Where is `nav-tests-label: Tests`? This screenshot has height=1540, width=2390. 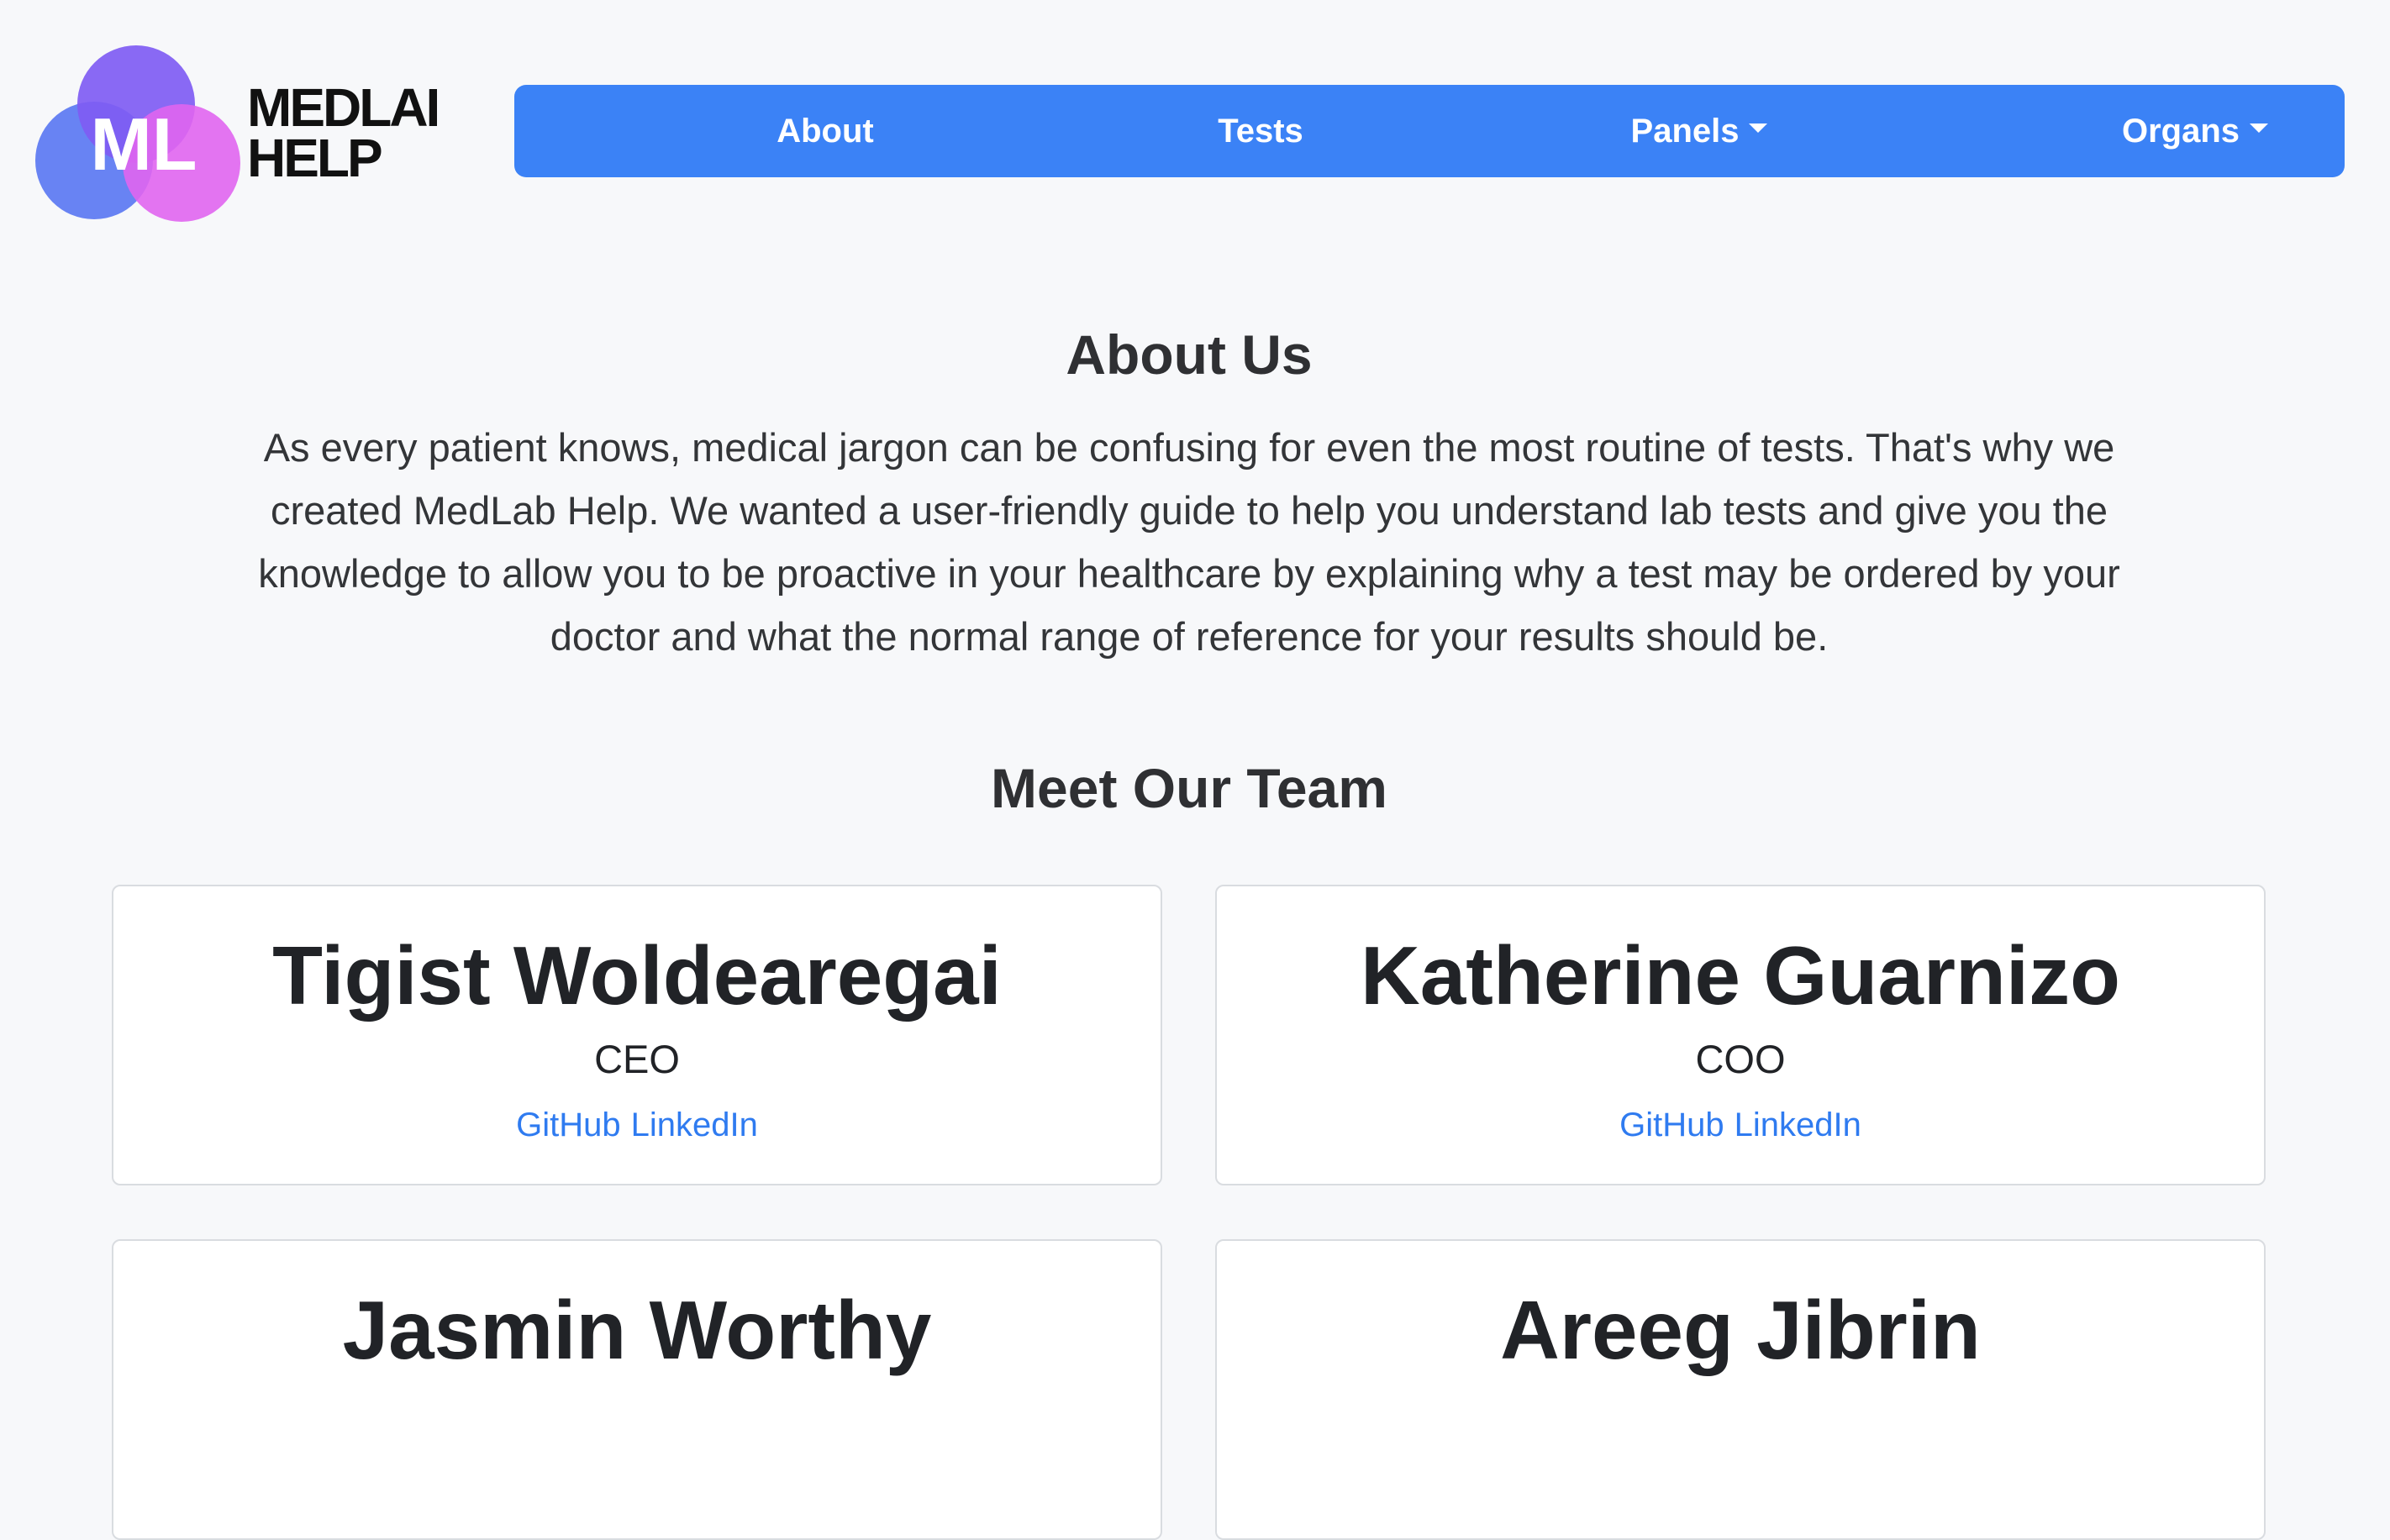
nav-tests-label: Tests is located at coordinates (1260, 131).